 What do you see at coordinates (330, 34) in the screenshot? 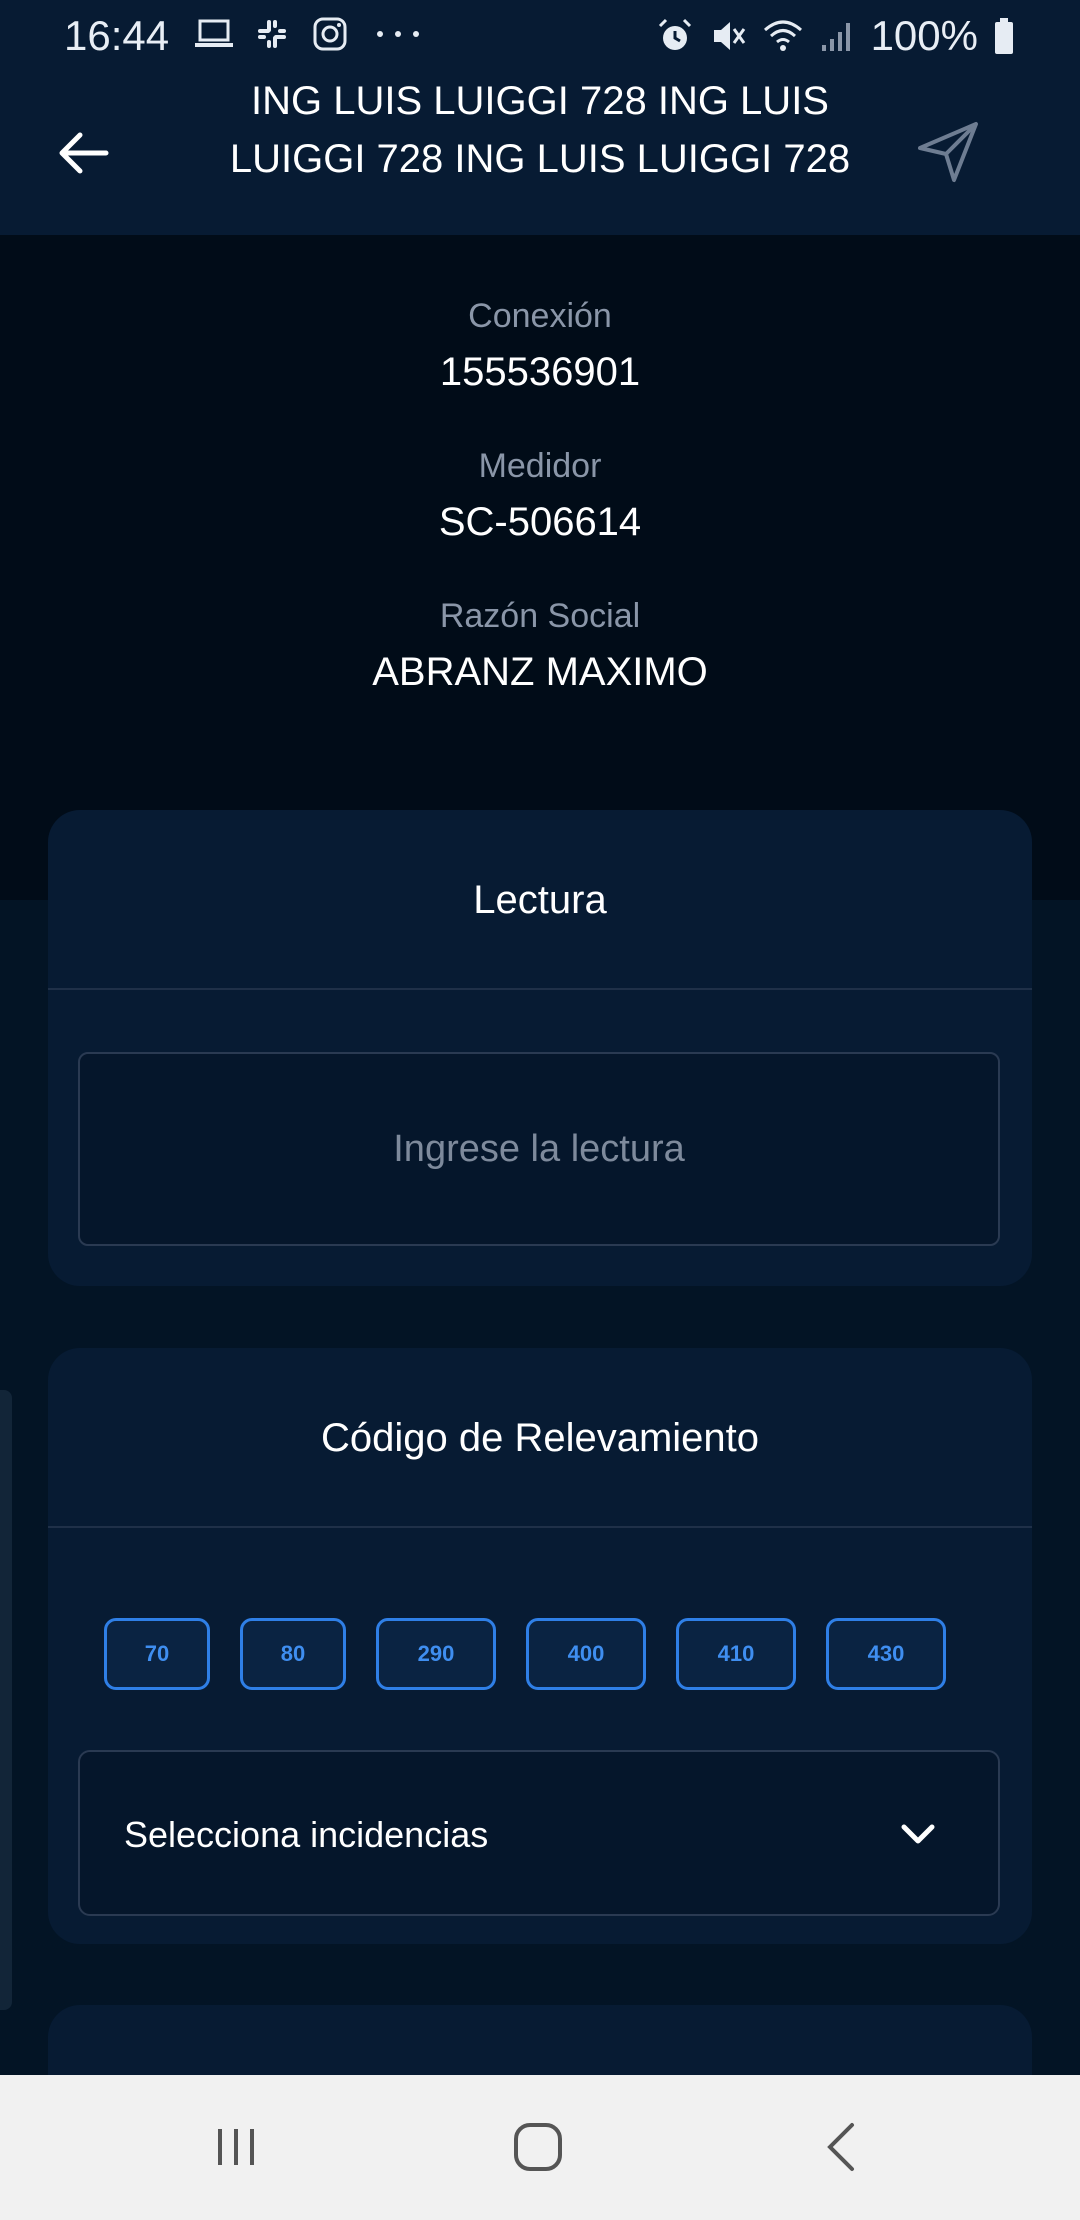
I see `instagram-icon` at bounding box center [330, 34].